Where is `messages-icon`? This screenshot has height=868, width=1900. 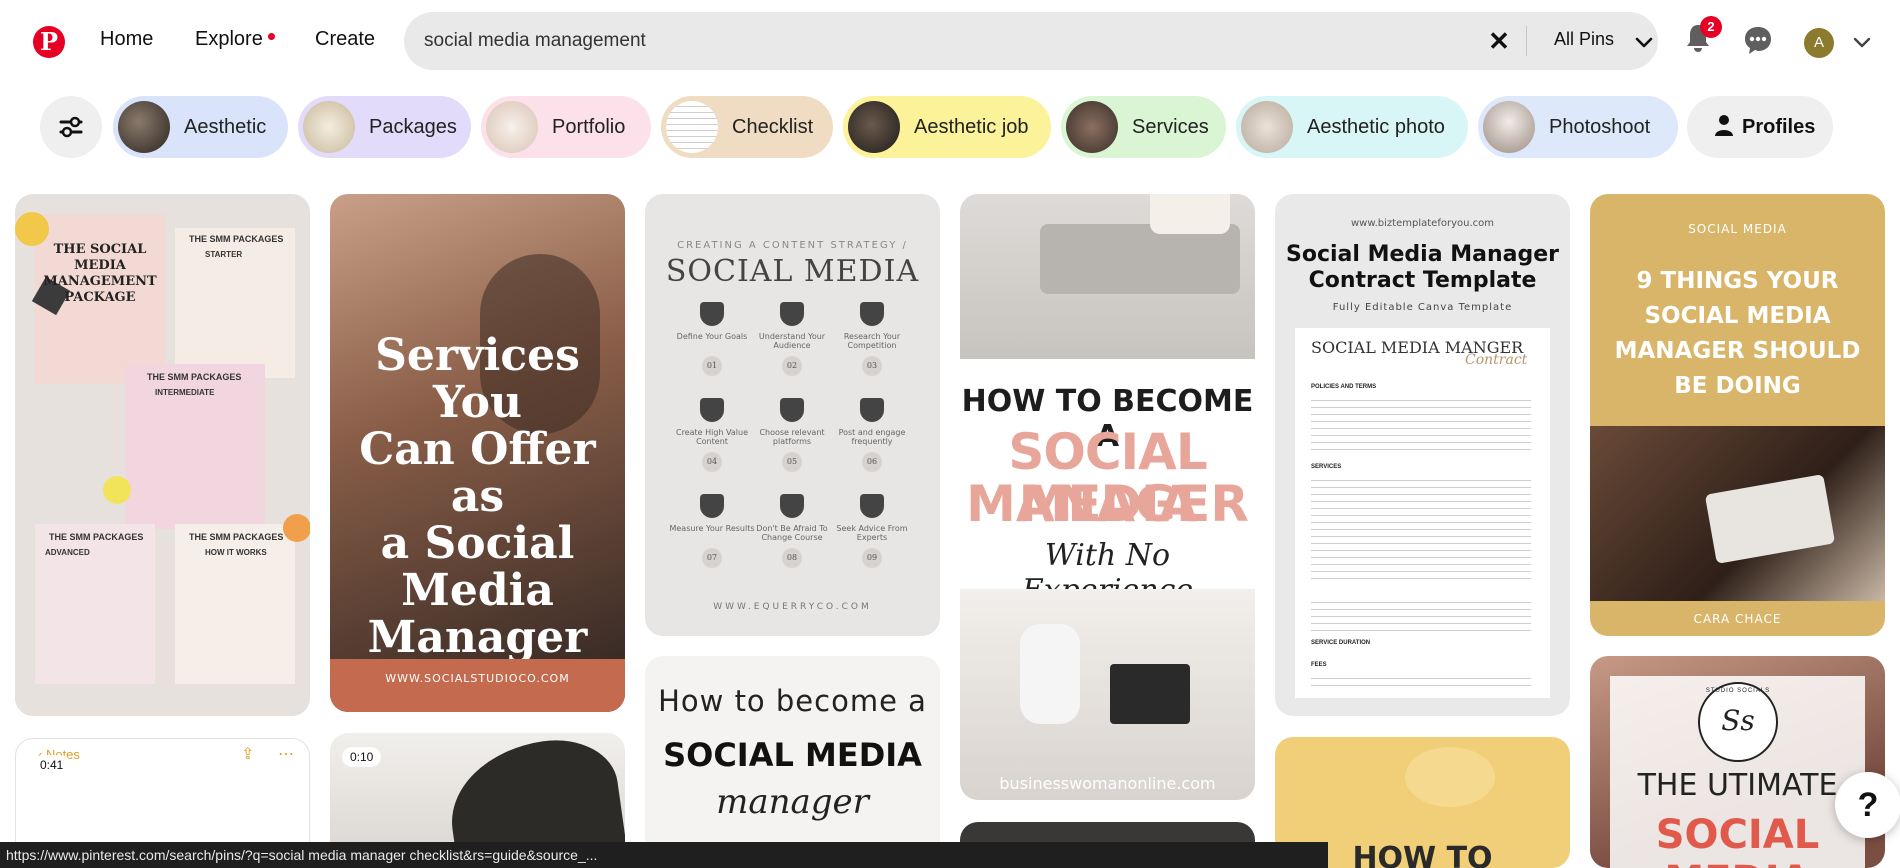 messages-icon is located at coordinates (1758, 40).